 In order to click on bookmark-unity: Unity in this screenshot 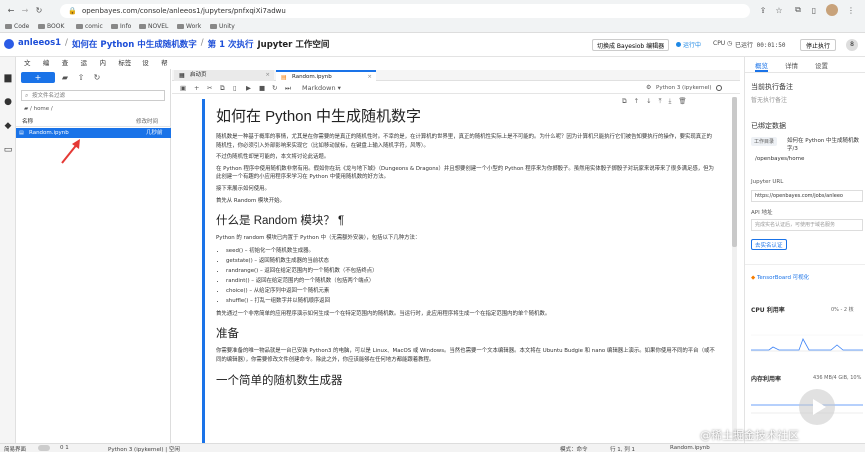, I will do `click(222, 26)`.